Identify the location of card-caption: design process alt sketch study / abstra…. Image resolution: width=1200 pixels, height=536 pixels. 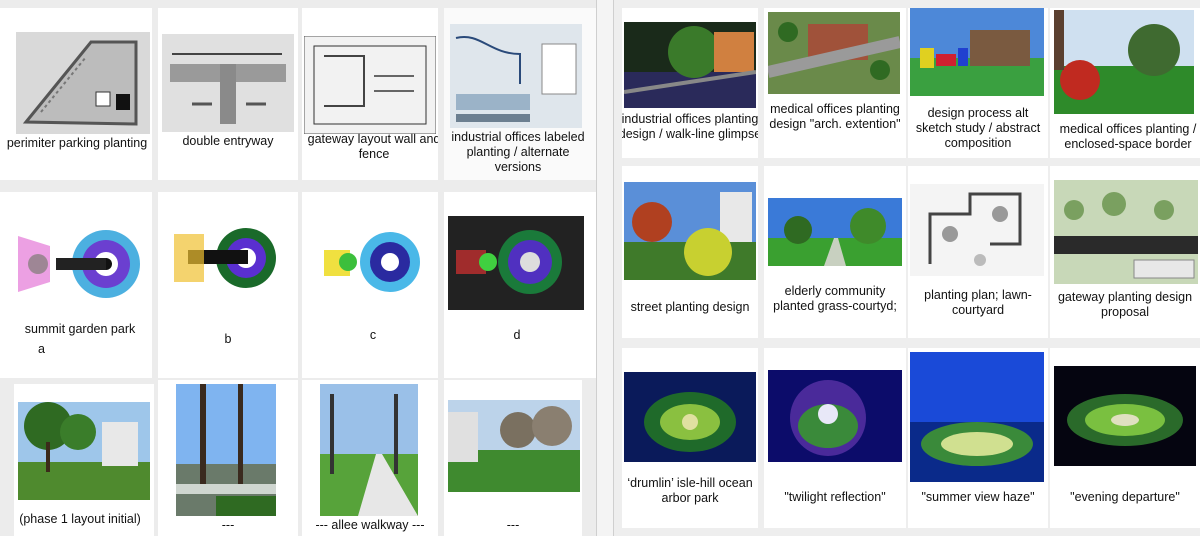
(978, 128).